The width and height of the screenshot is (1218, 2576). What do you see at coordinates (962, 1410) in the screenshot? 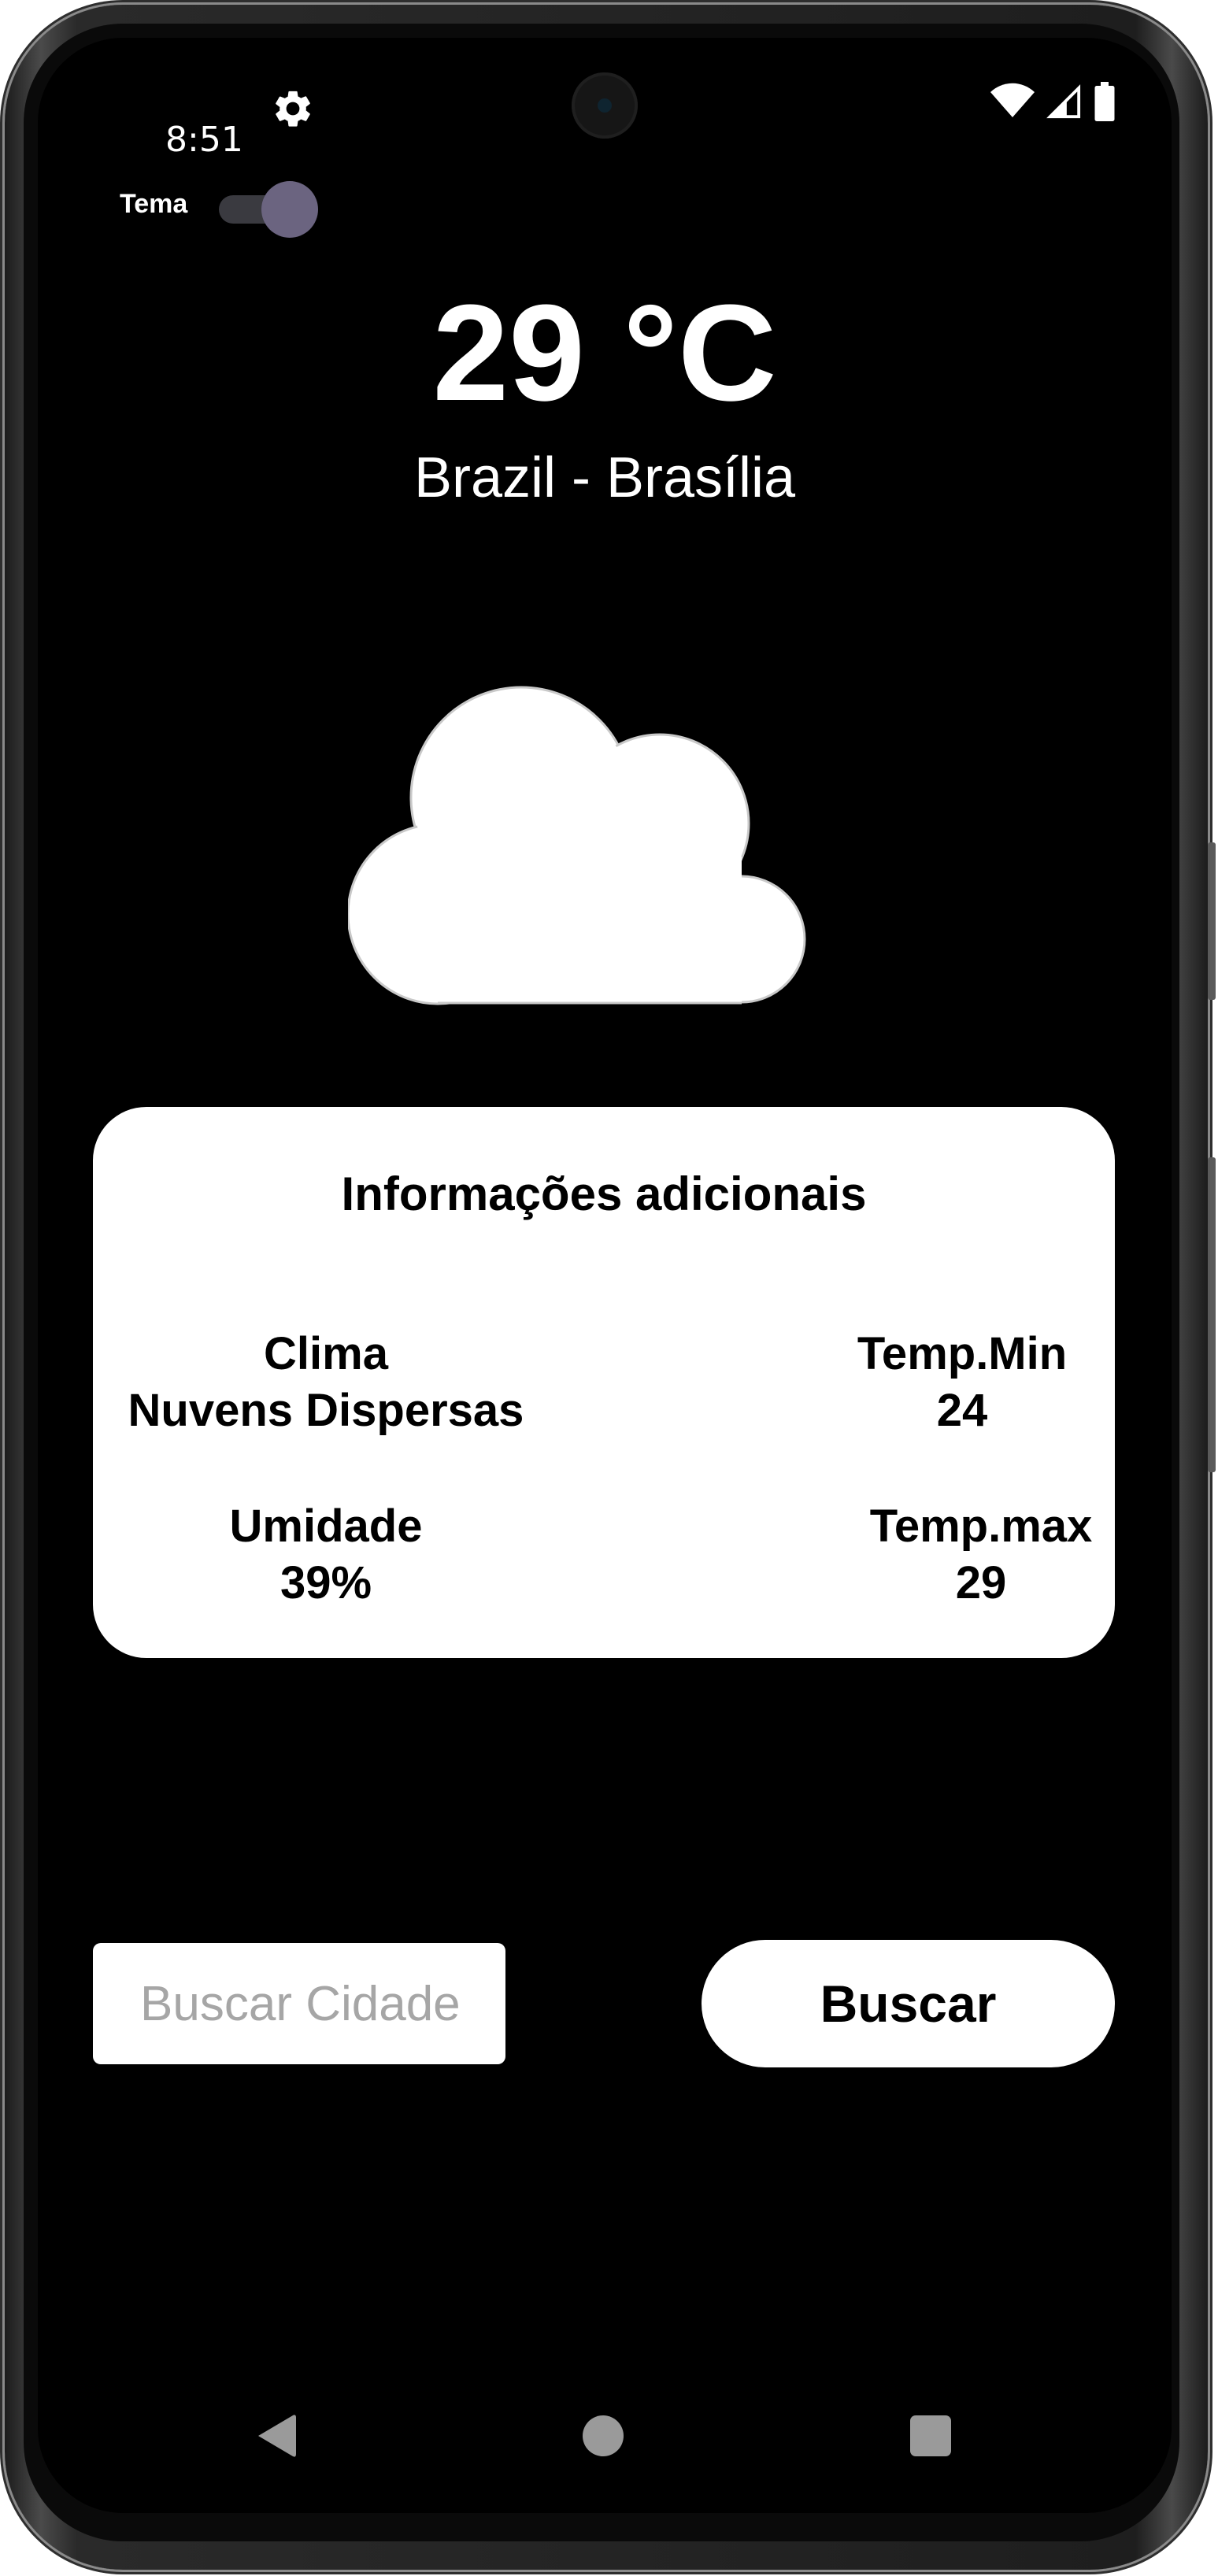
I see `temp-min-value: 24` at bounding box center [962, 1410].